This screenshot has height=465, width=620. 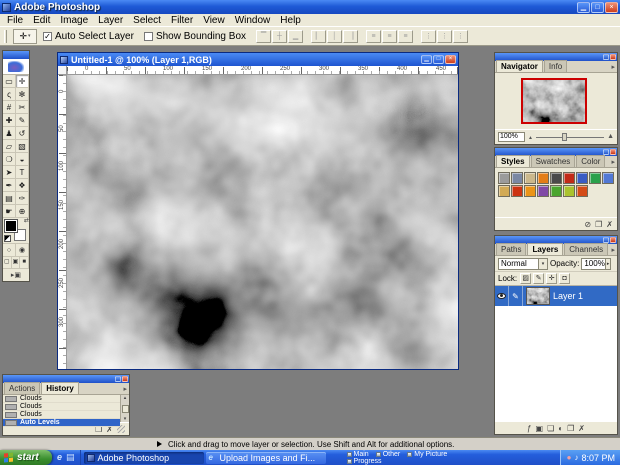 I want to click on toolbox-titlebar, so click(x=16, y=55).